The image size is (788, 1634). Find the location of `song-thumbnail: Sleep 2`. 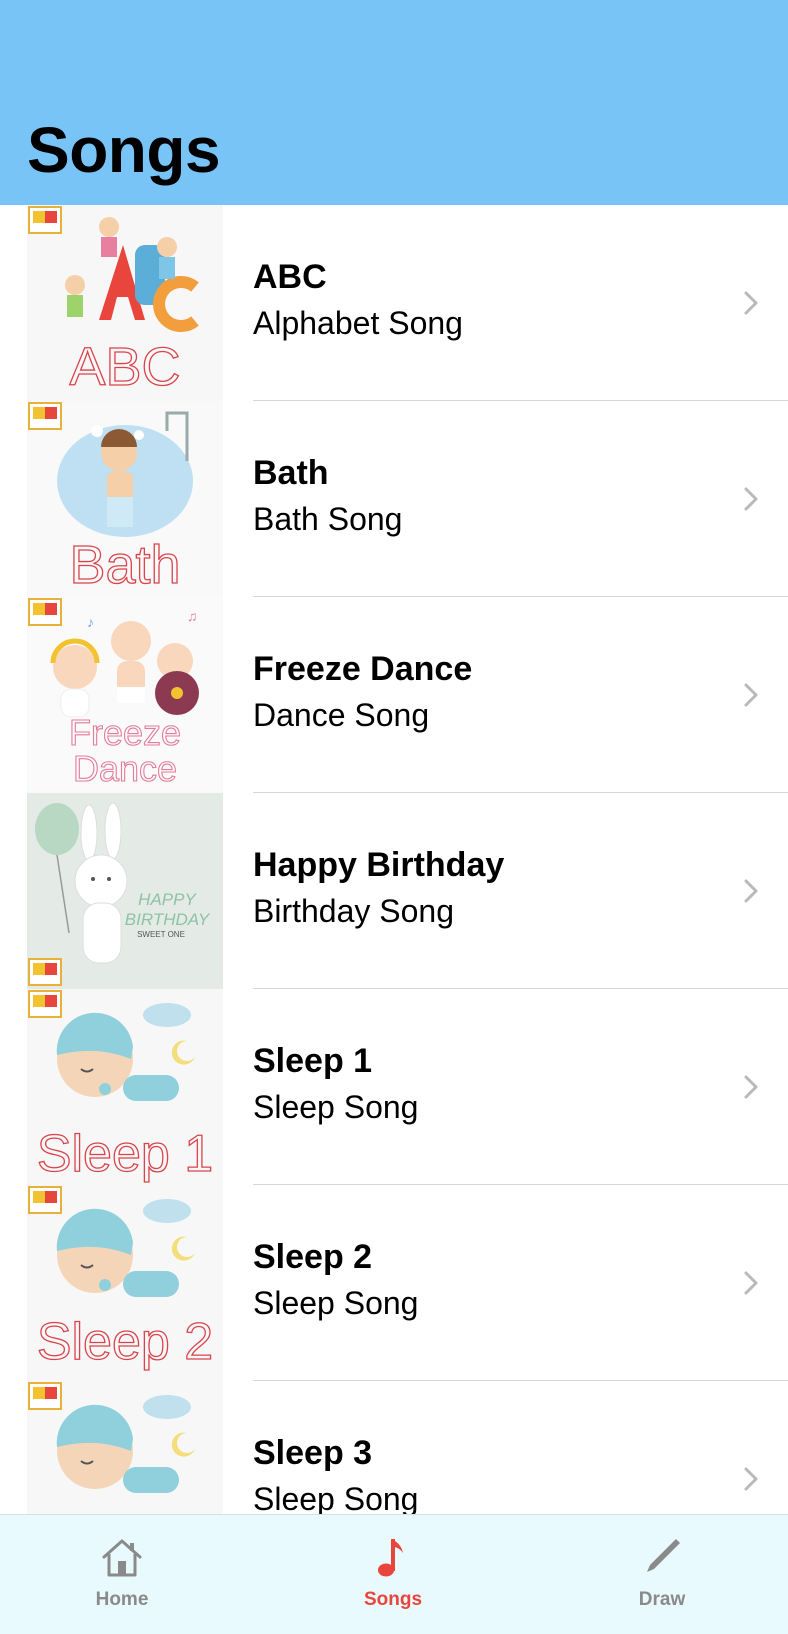

song-thumbnail: Sleep 2 is located at coordinates (125, 1283).